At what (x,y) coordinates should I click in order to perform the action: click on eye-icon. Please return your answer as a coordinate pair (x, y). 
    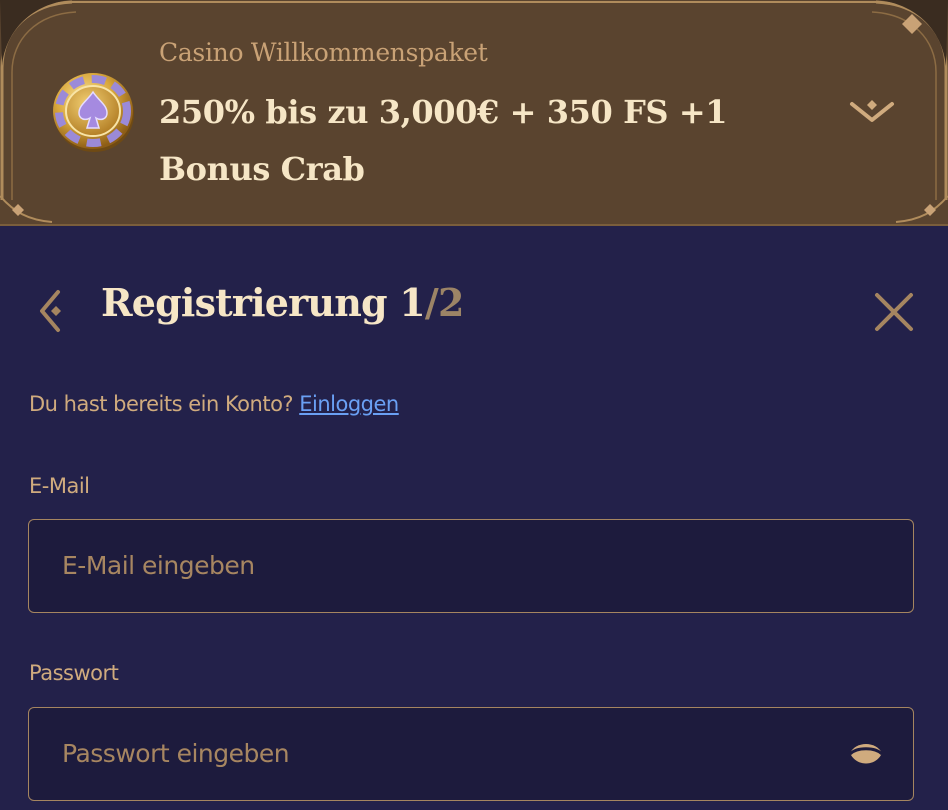
    Looking at the image, I should click on (866, 754).